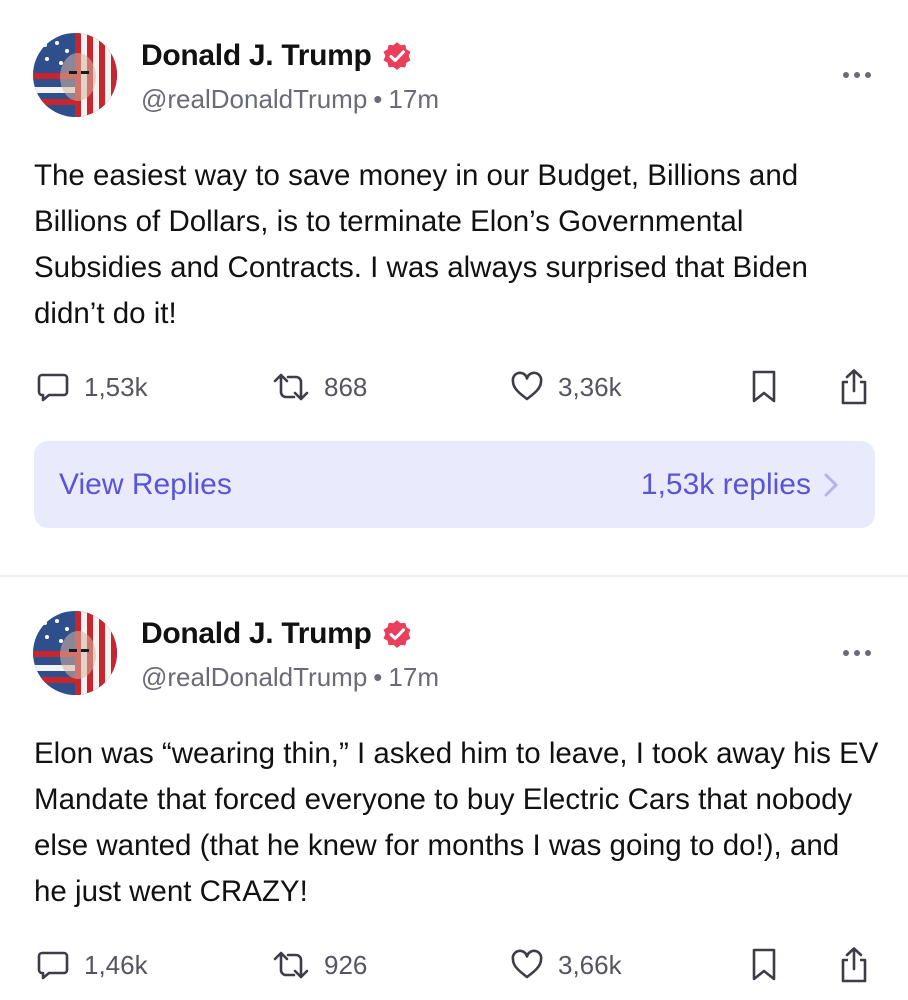 This screenshot has width=908, height=1000. I want to click on like-count: 3,36k, so click(590, 386).